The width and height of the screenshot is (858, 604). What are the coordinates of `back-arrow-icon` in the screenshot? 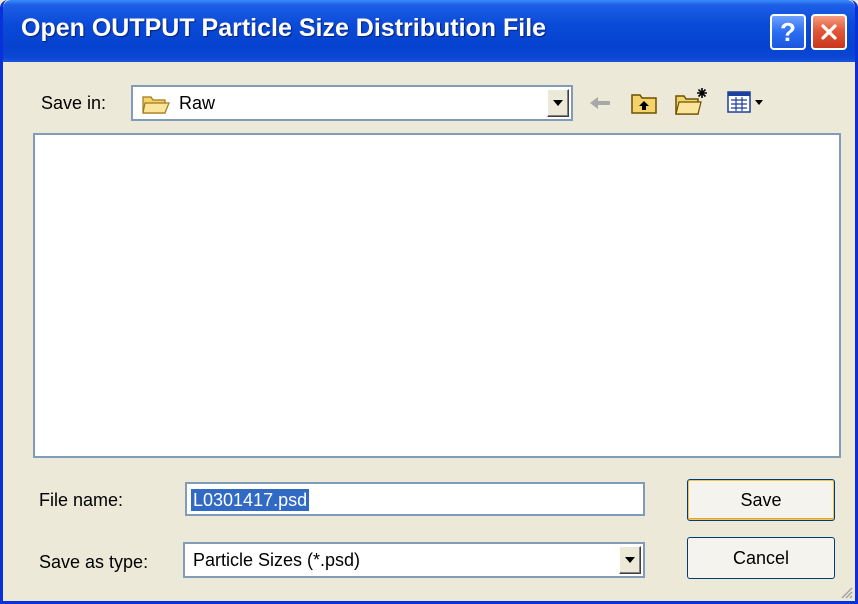 It's located at (600, 103).